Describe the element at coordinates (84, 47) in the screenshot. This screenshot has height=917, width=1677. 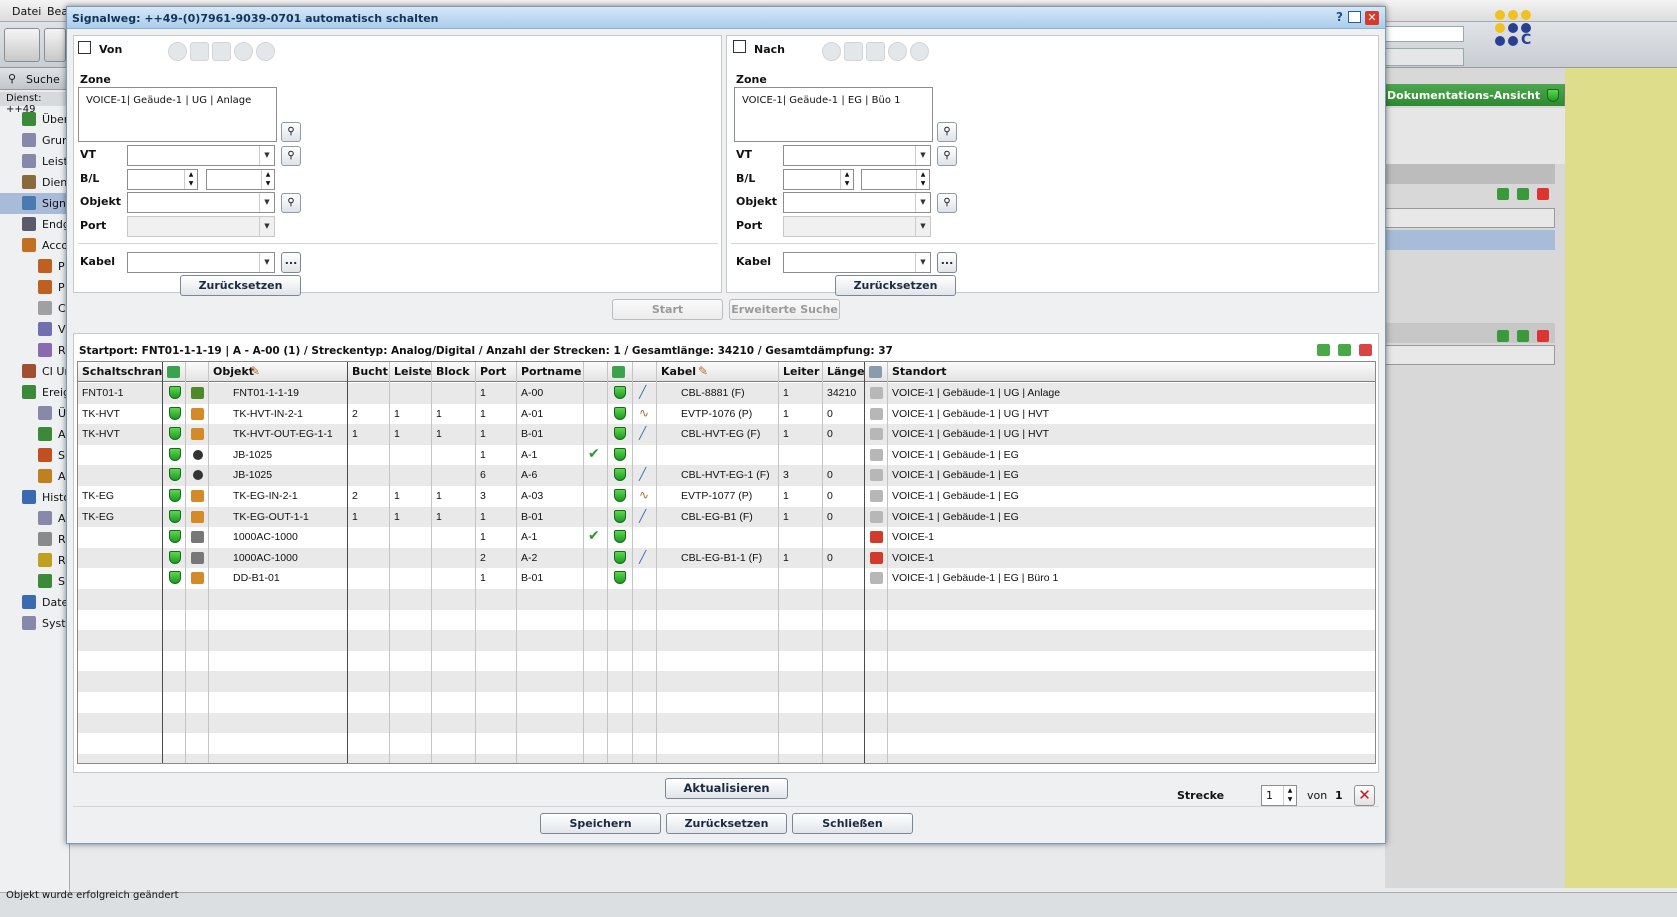
I see `von-checkbox` at that location.